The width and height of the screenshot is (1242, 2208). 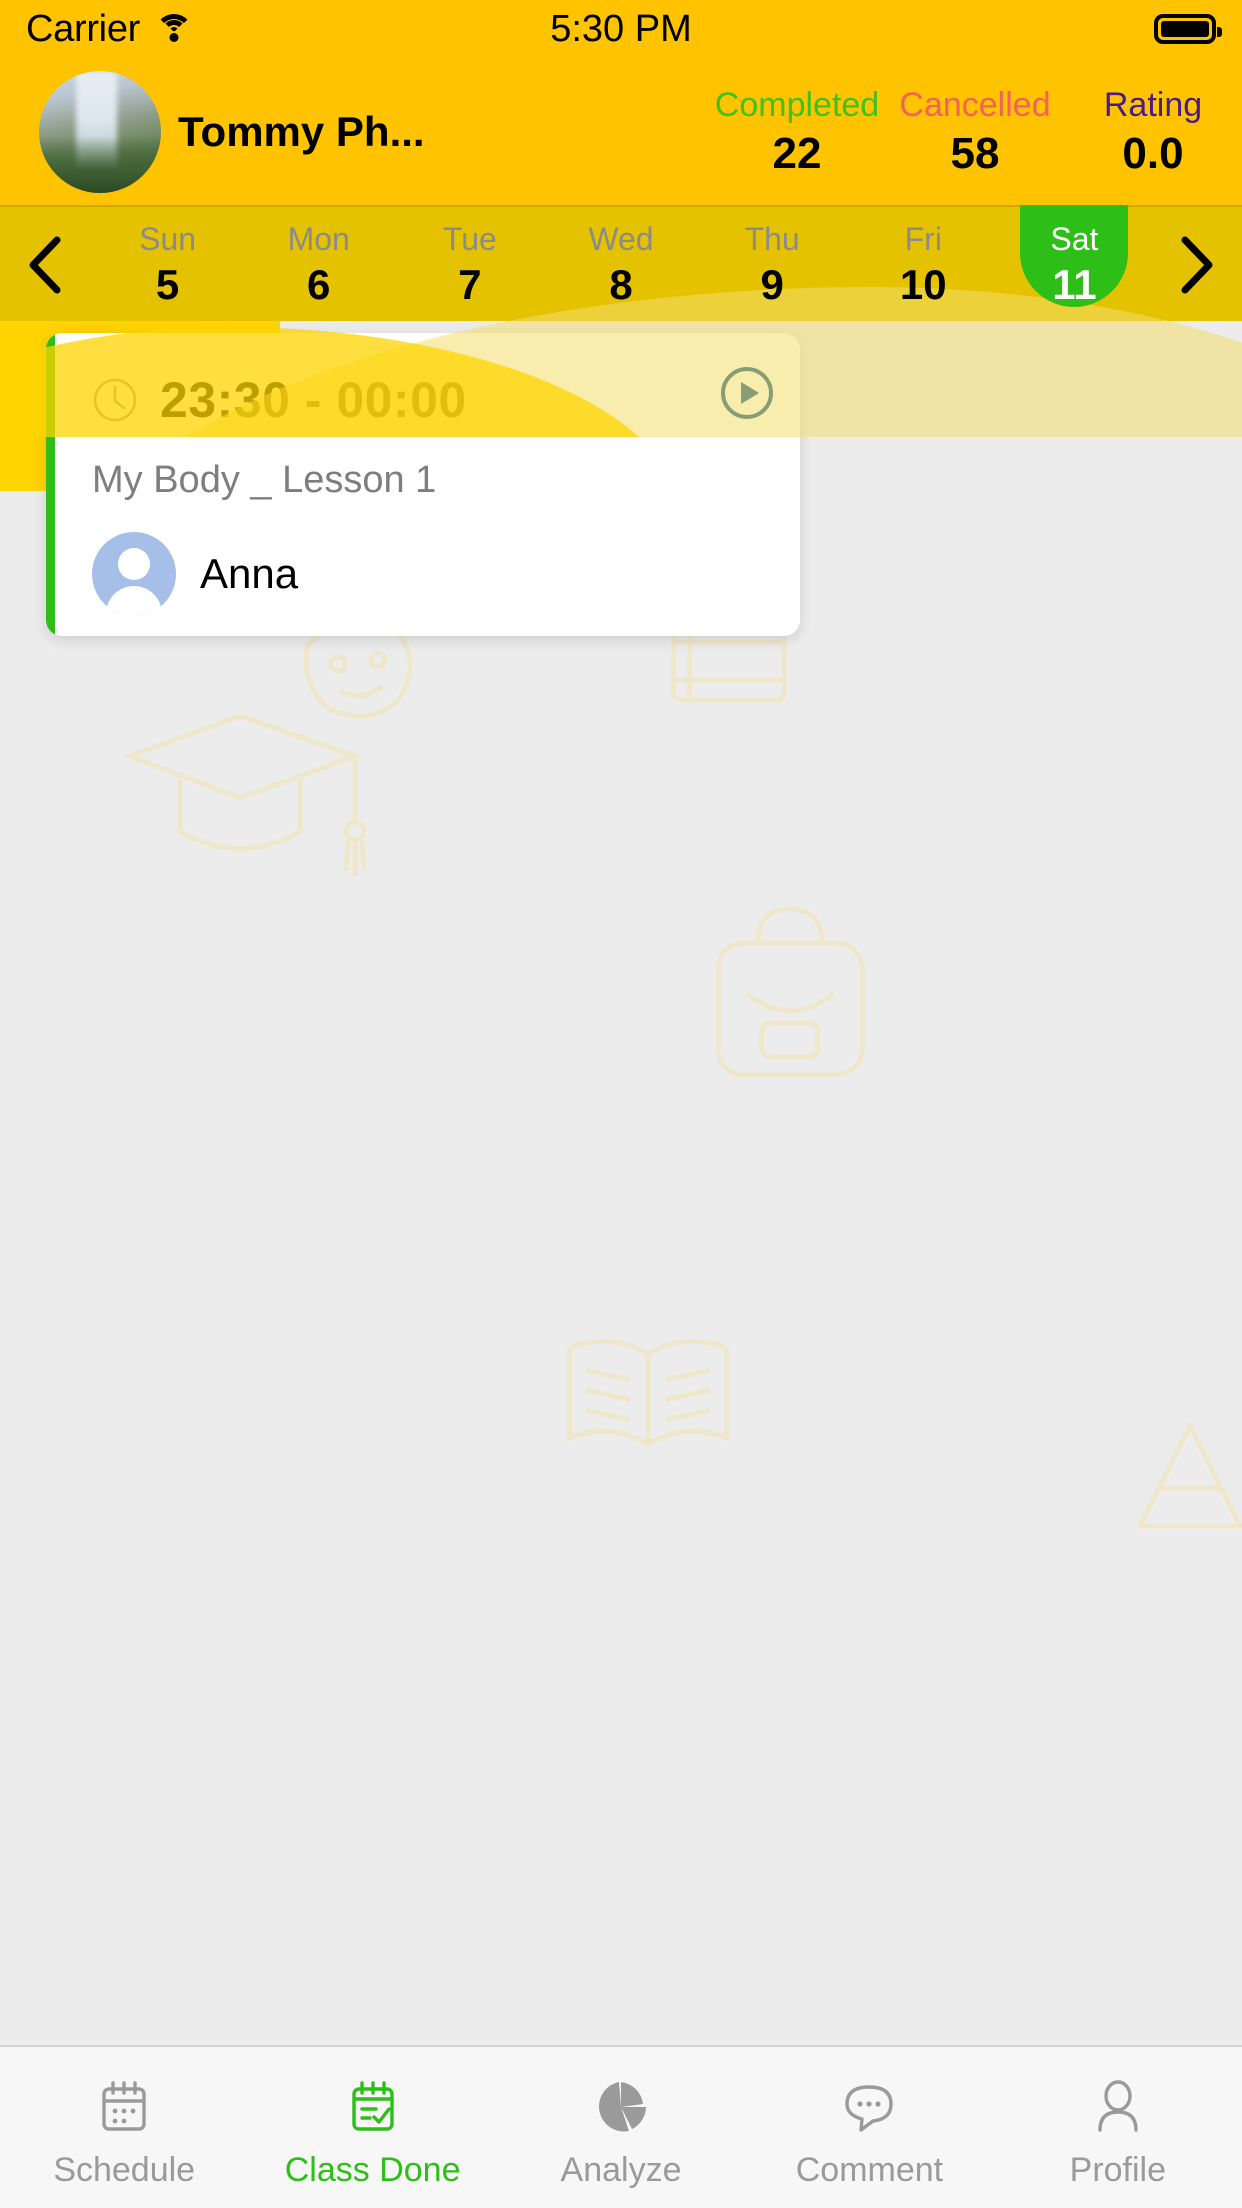 I want to click on header-stat-rating: Rating 0.0, so click(x=1153, y=132).